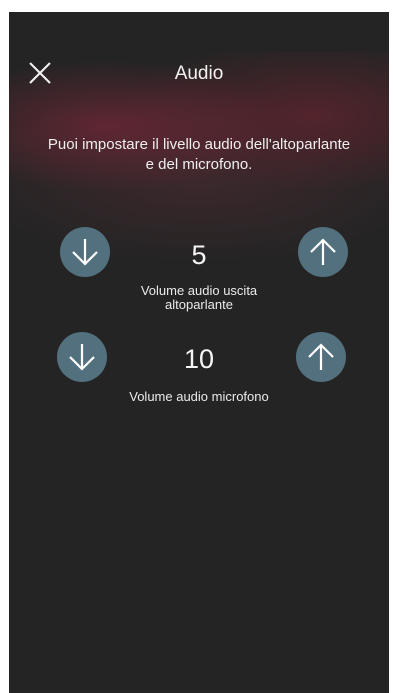 The width and height of the screenshot is (393, 693). I want to click on speaker-volume-label-line-2: altoparlante, so click(199, 304).